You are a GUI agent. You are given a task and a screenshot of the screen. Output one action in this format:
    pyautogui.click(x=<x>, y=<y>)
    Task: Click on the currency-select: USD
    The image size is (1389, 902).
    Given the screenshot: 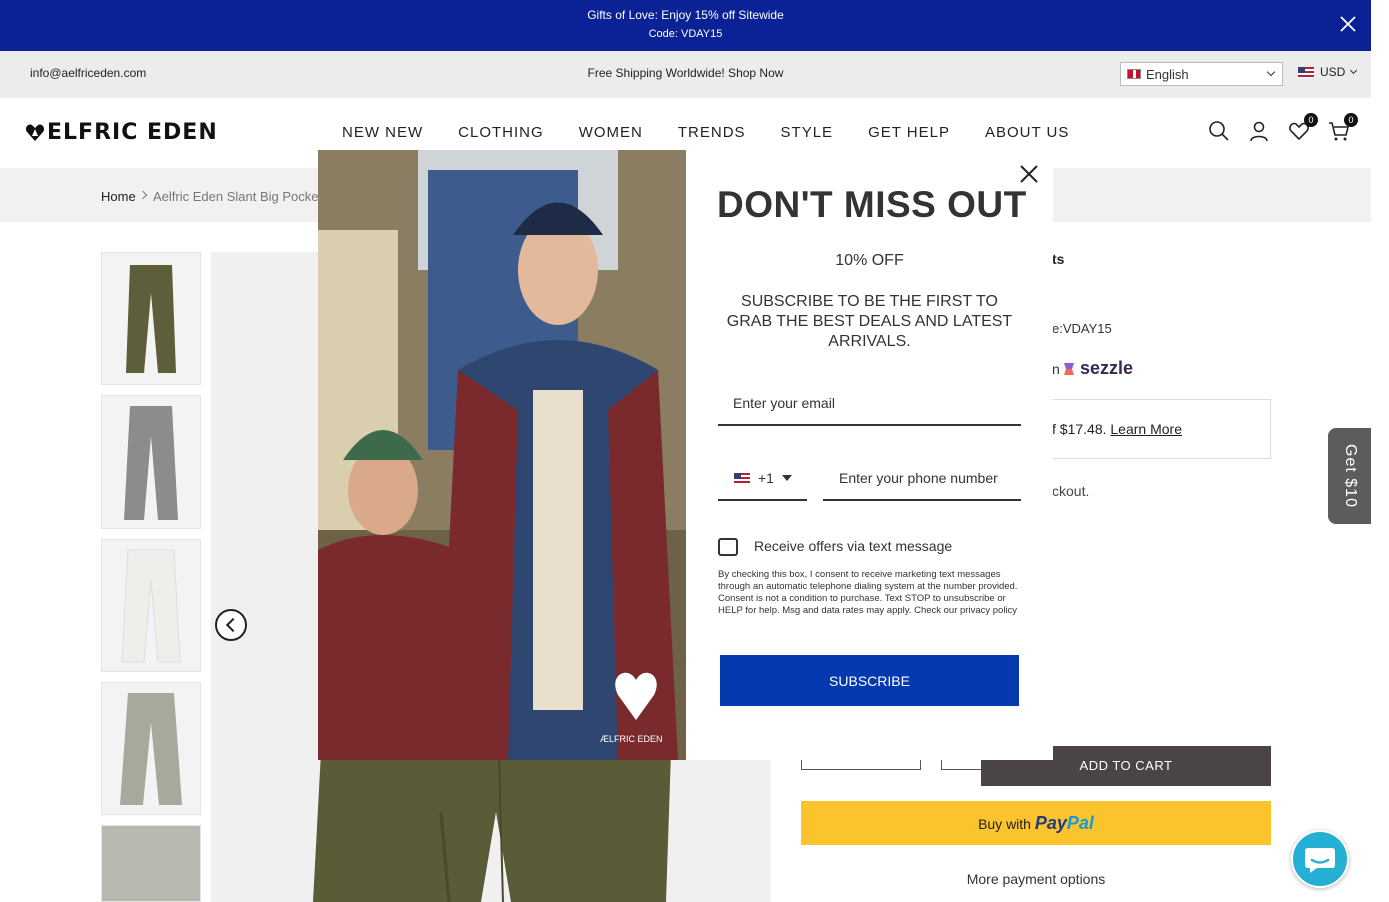 What is the action you would take?
    pyautogui.click(x=1328, y=72)
    